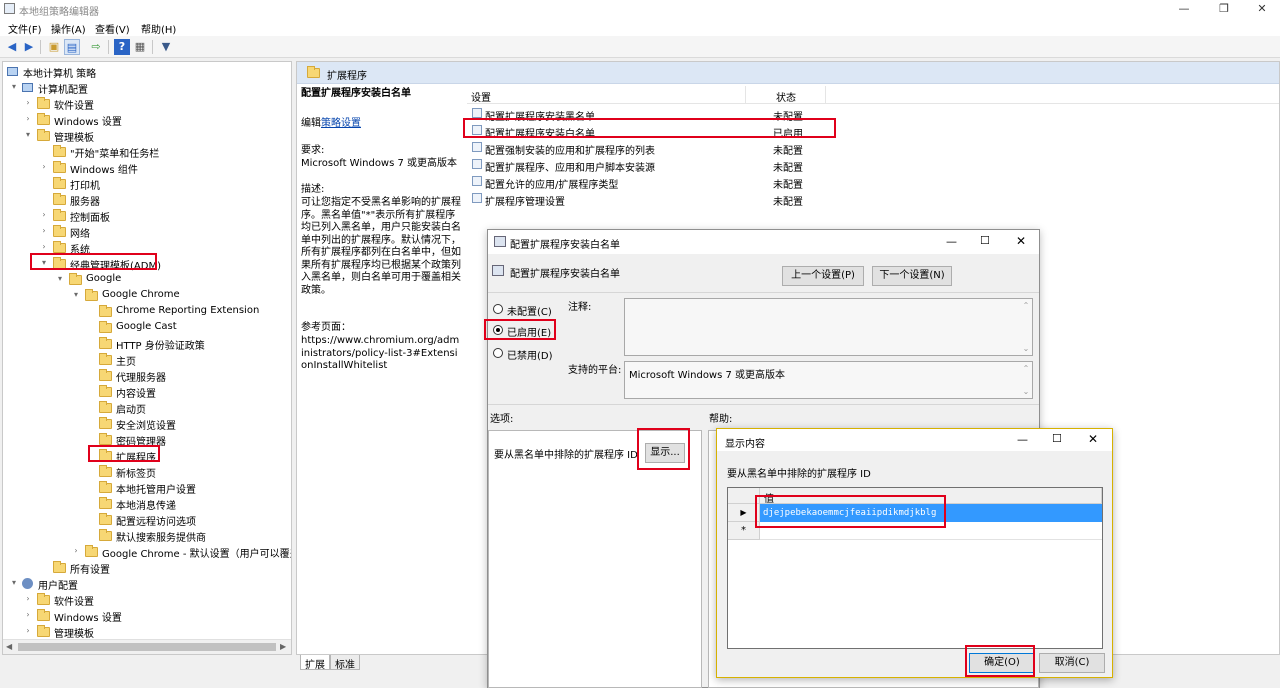 This screenshot has width=1280, height=688. I want to click on column-value-header: 值, so click(931, 496).